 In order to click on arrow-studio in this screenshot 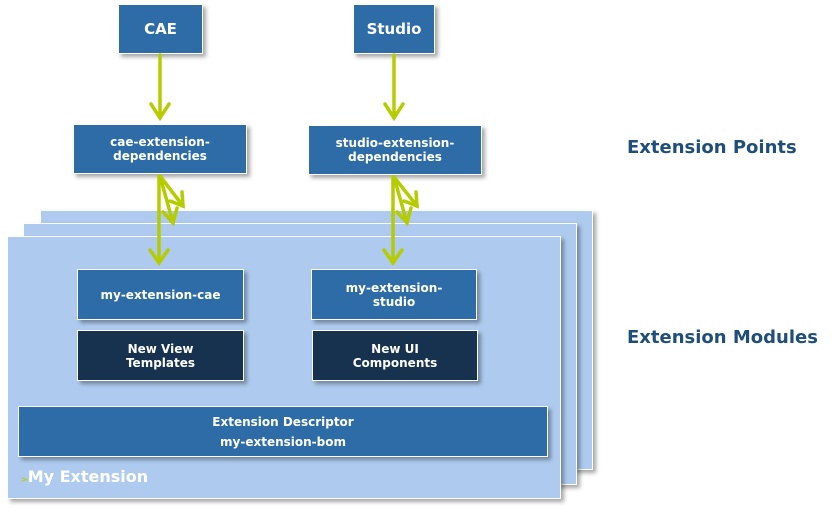, I will do `click(394, 87)`.